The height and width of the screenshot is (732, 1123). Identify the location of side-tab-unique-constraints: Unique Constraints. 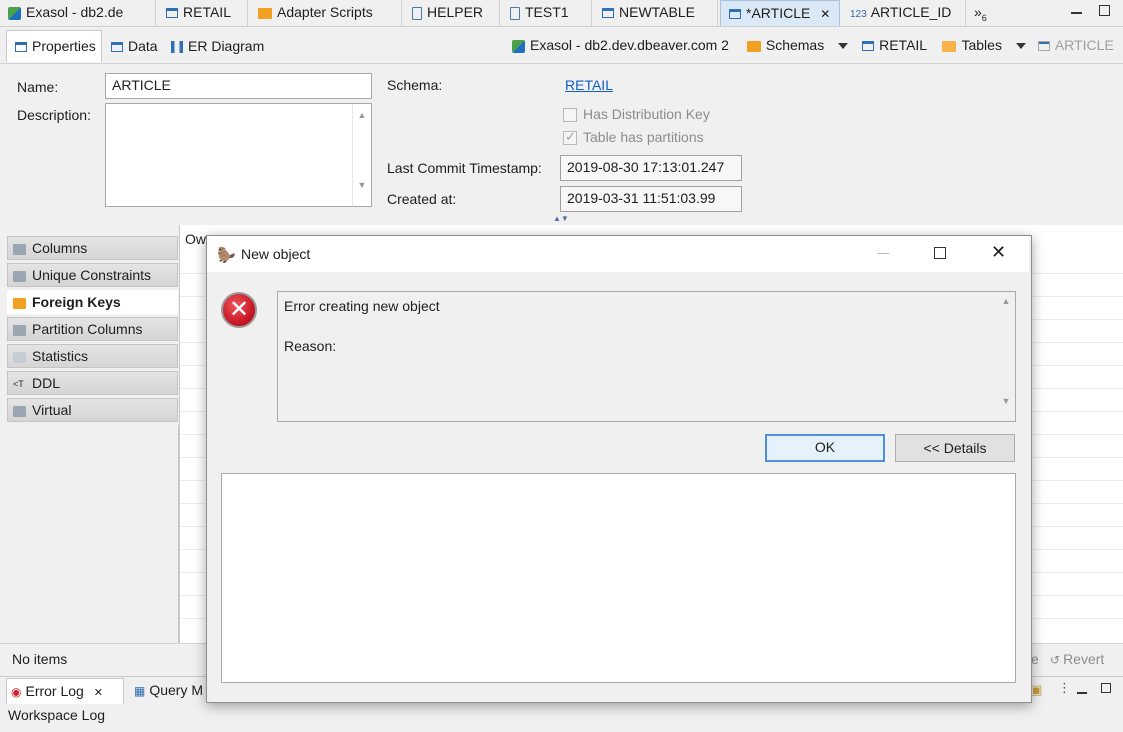
(92, 275).